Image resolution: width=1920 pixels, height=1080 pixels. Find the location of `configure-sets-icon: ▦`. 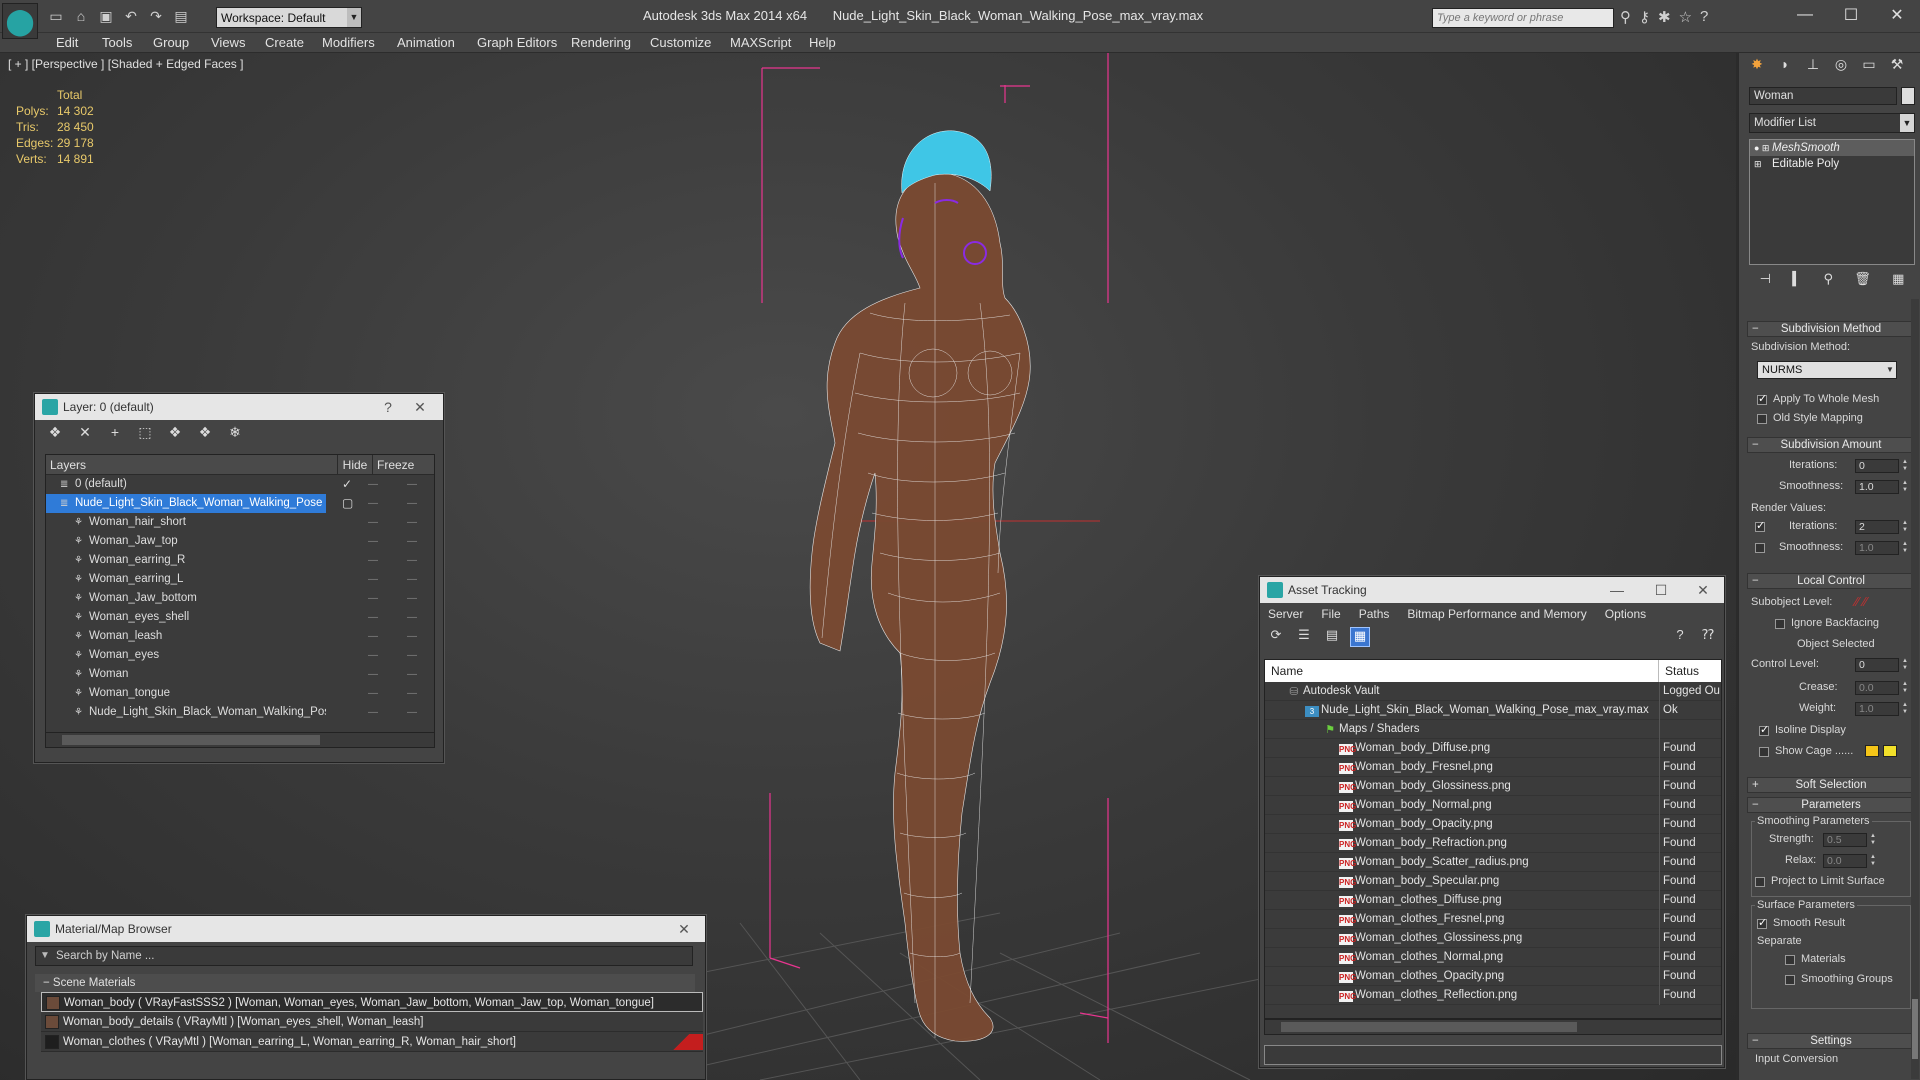

configure-sets-icon: ▦ is located at coordinates (1898, 283).